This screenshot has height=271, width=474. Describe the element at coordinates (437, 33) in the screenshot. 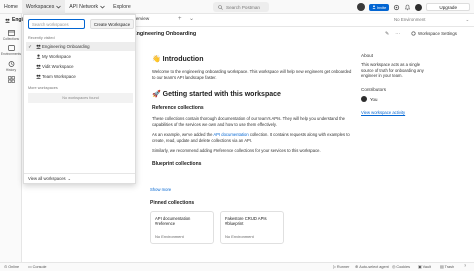

I see `workspace-settings-label: Workspace Settings` at that location.